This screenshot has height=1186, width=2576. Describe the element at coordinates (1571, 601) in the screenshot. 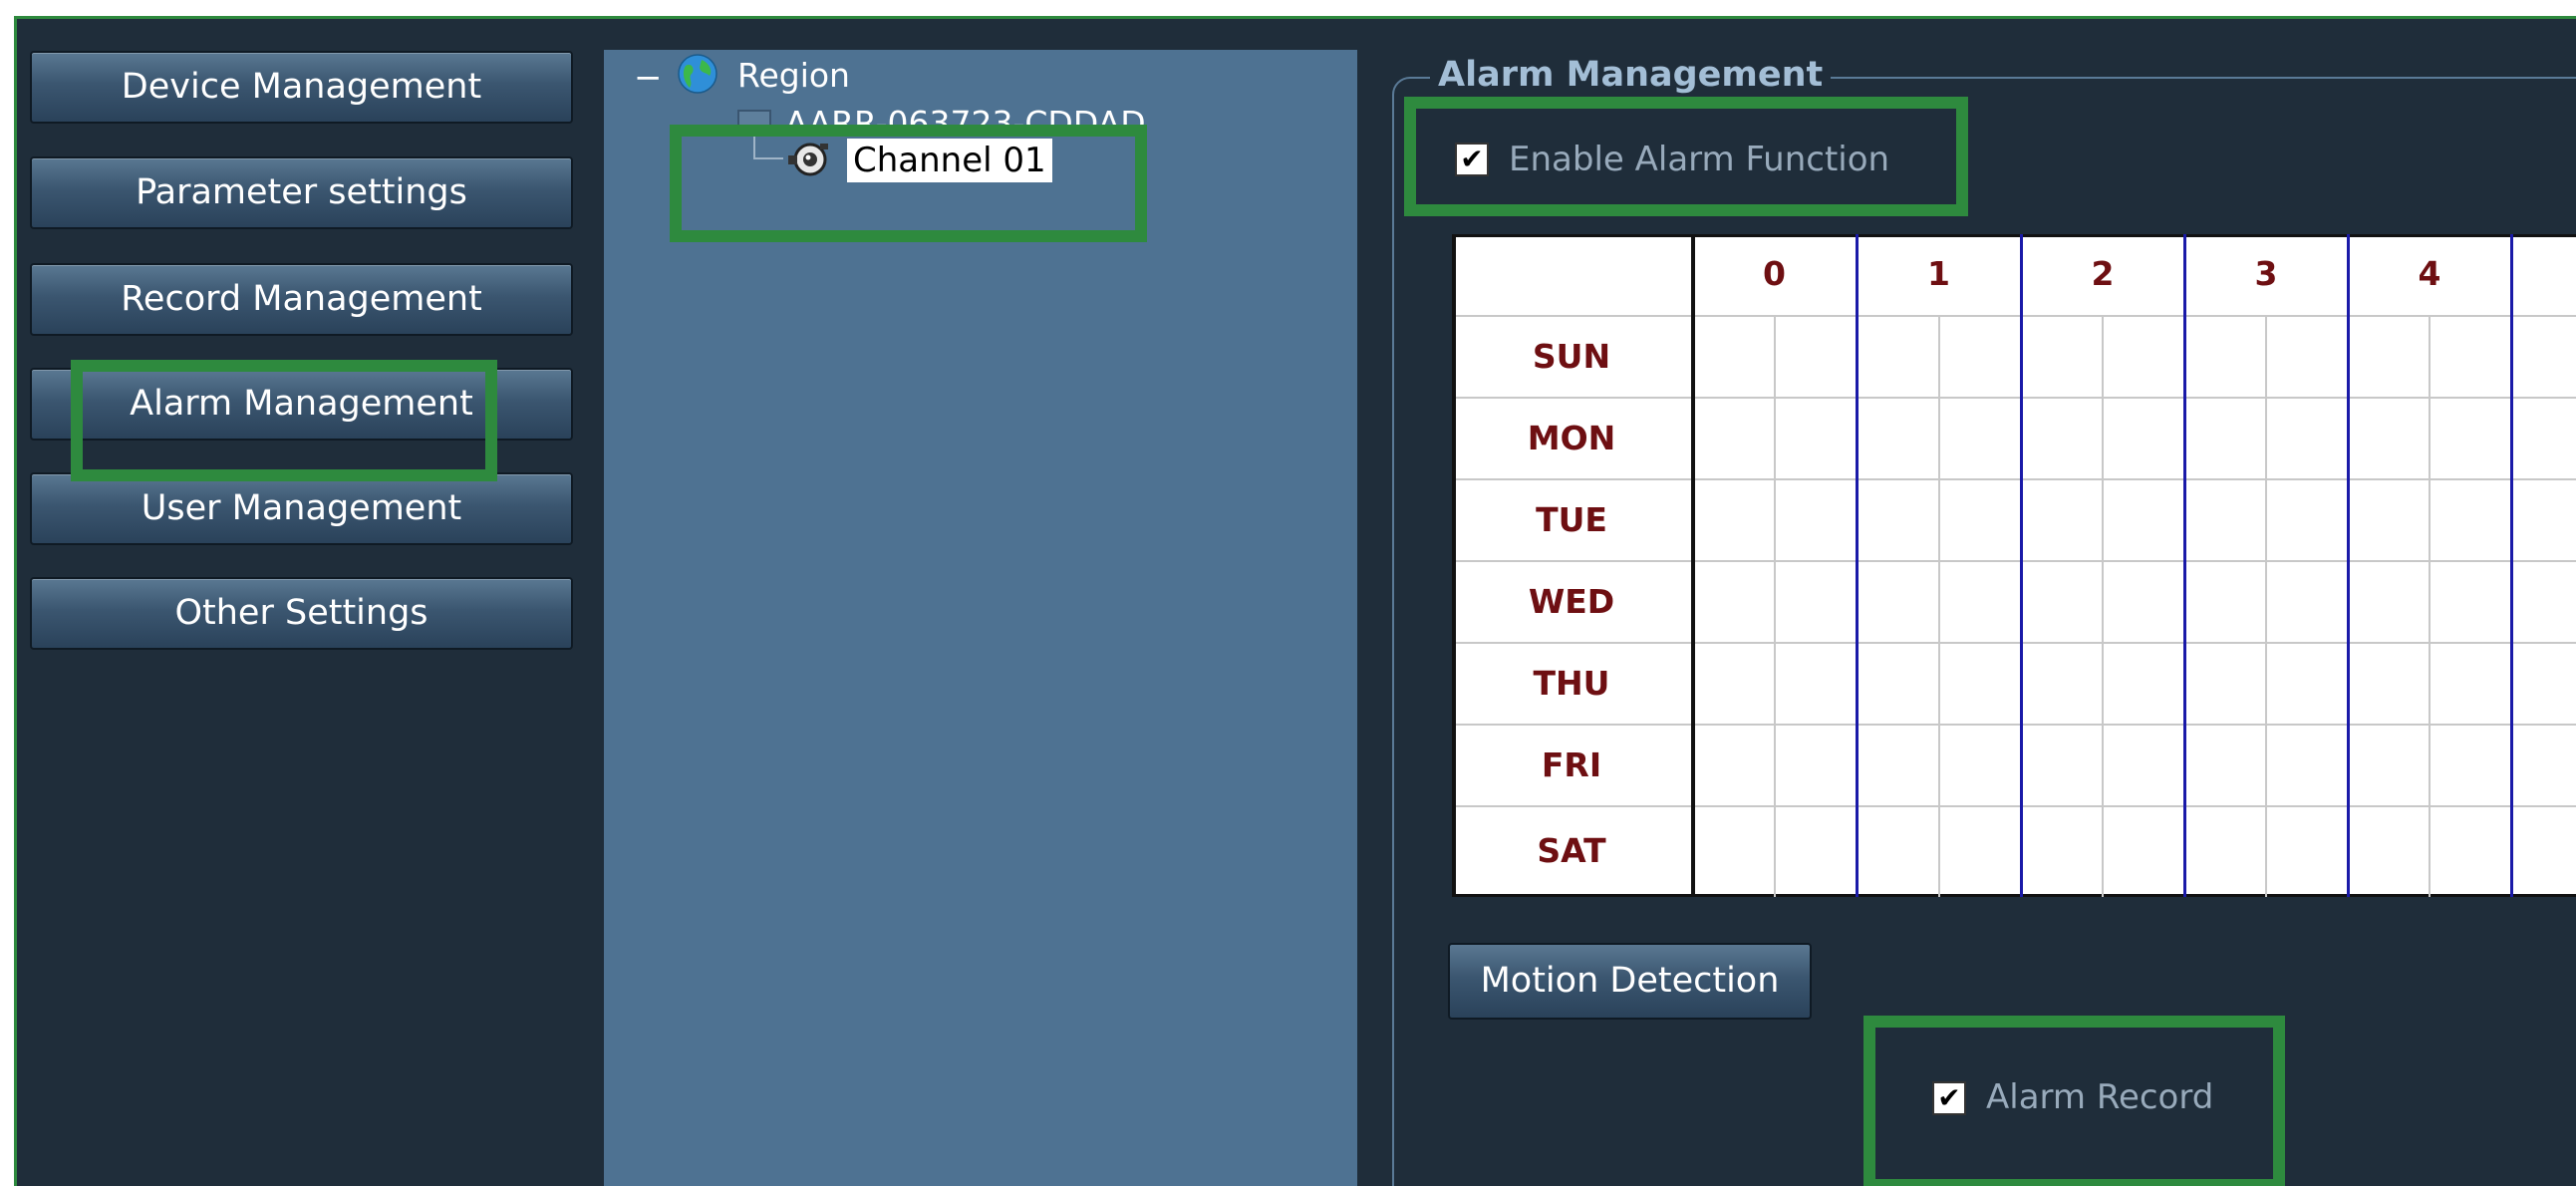

I see `day-label: WED` at that location.